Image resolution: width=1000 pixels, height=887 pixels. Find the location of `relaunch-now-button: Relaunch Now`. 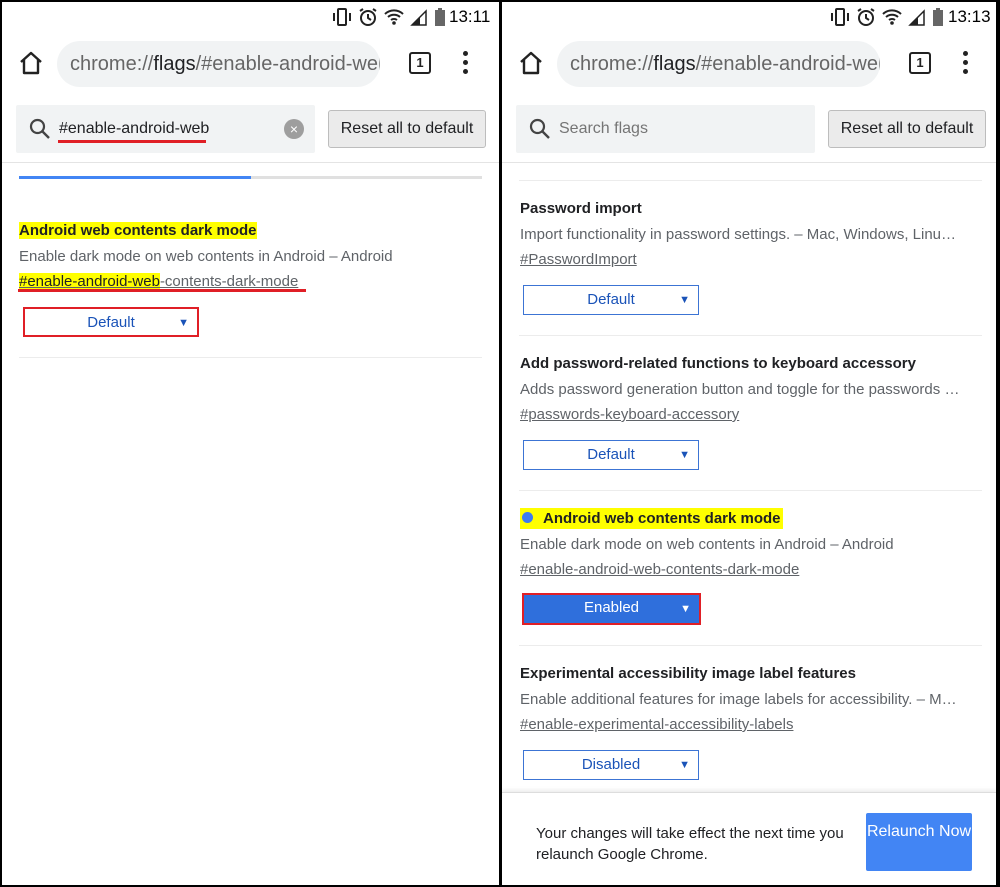

relaunch-now-button: Relaunch Now is located at coordinates (919, 842).